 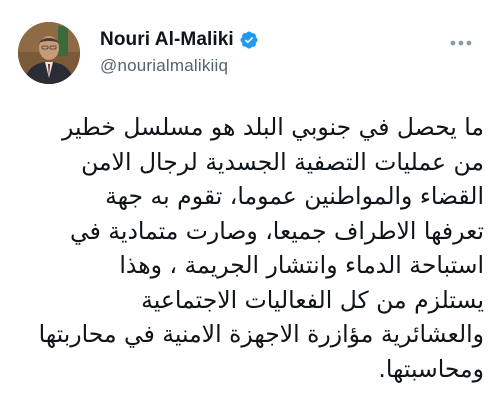 What do you see at coordinates (249, 40) in the screenshot?
I see `verified-badge-icon` at bounding box center [249, 40].